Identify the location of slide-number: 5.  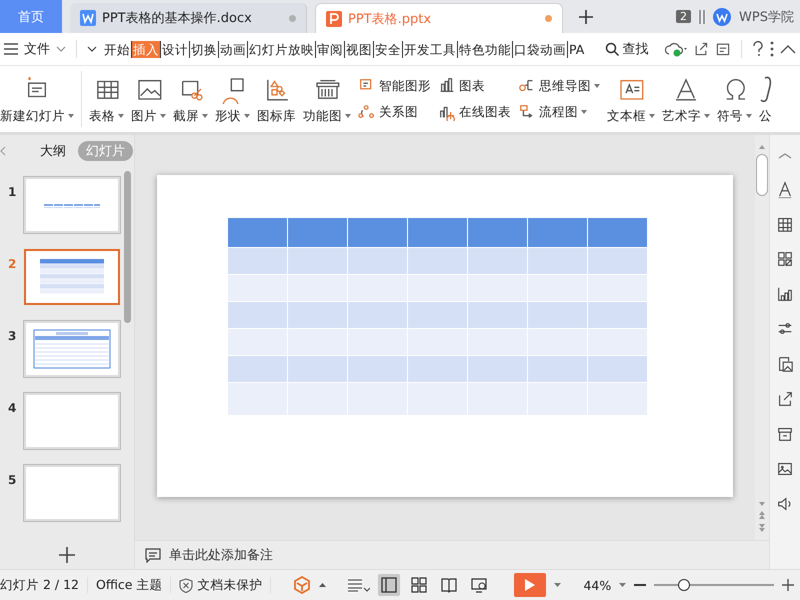
(12, 479).